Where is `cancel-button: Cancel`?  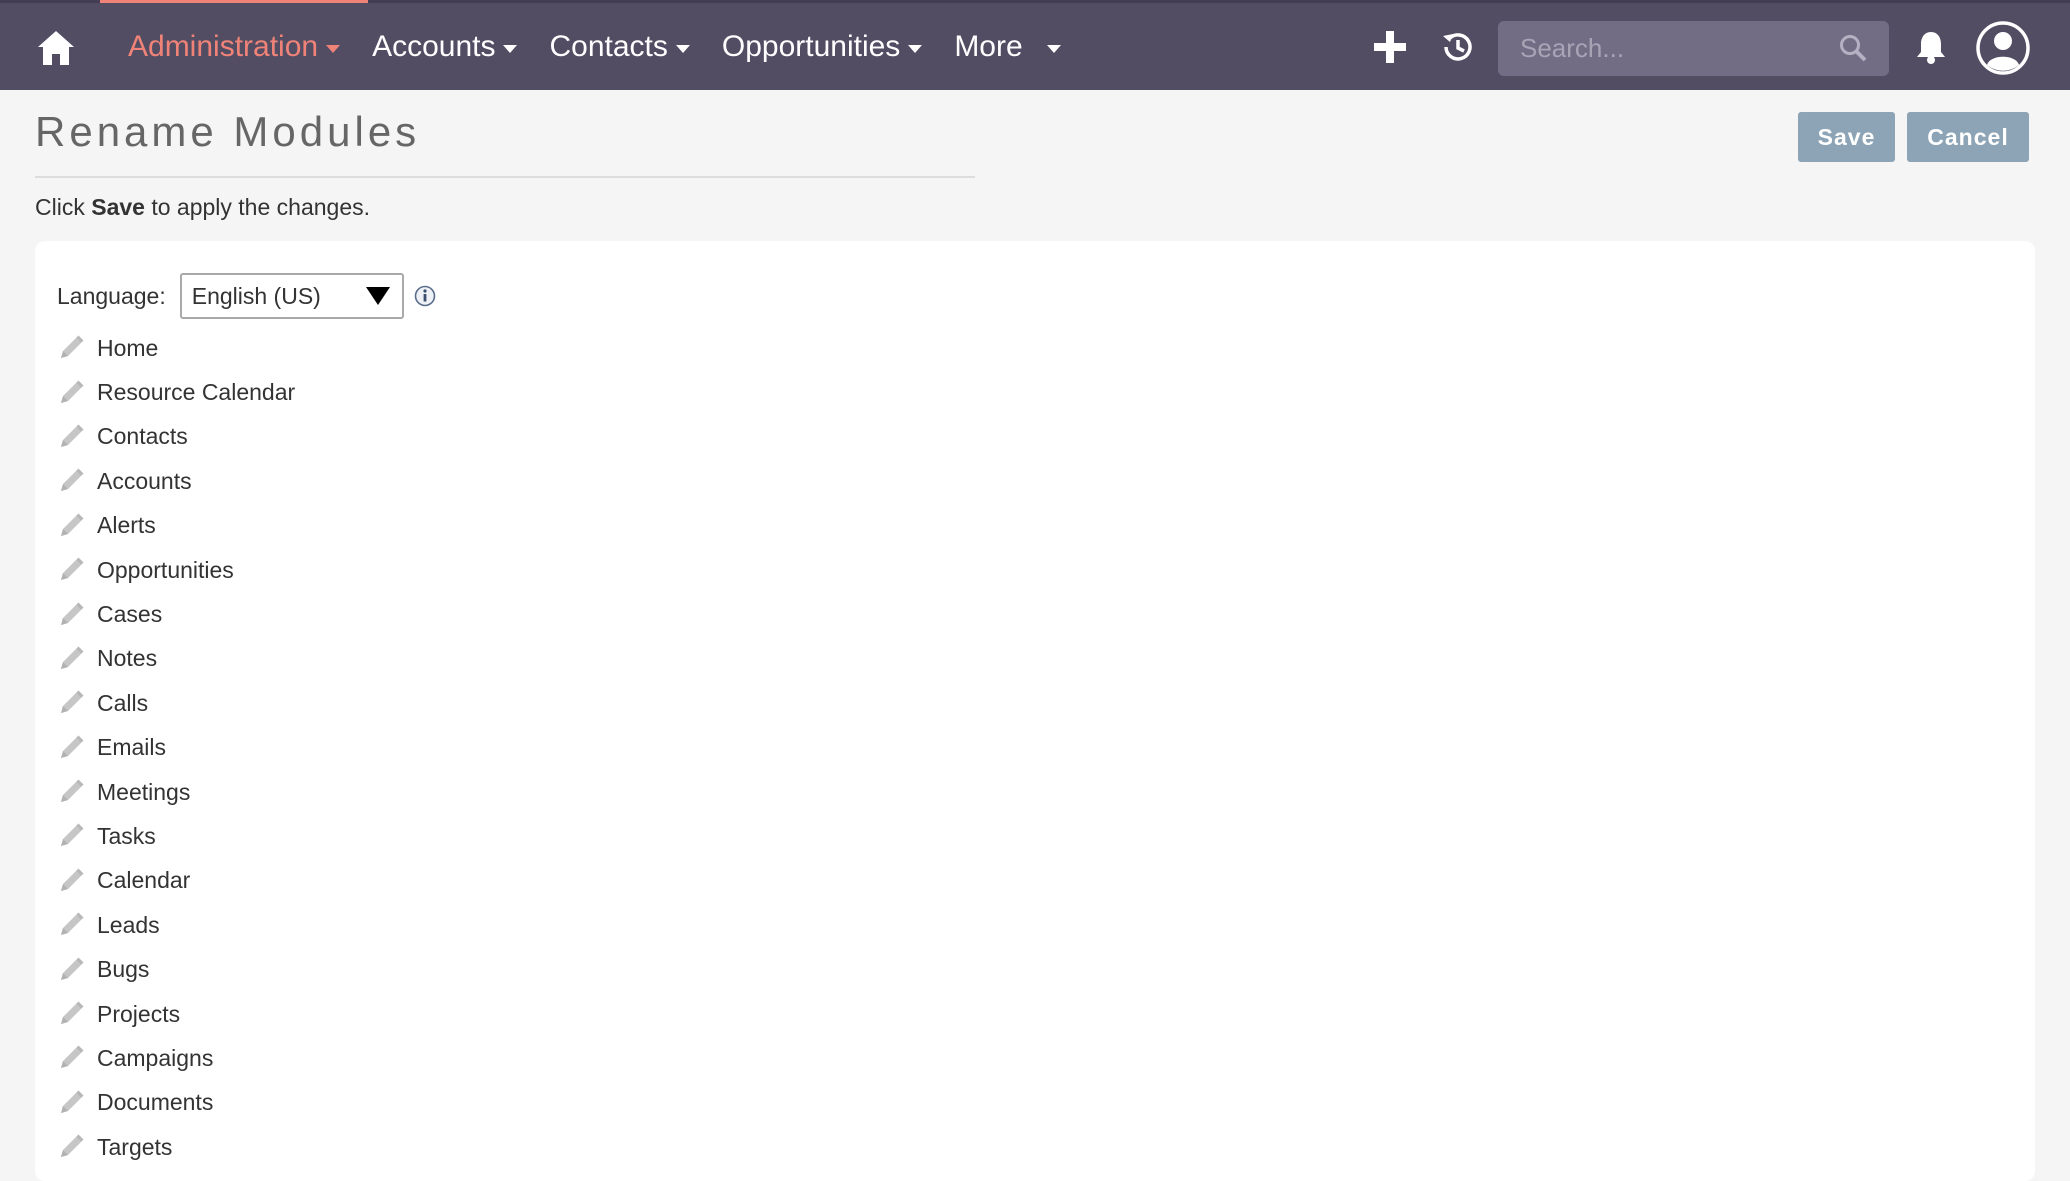 cancel-button: Cancel is located at coordinates (1968, 137).